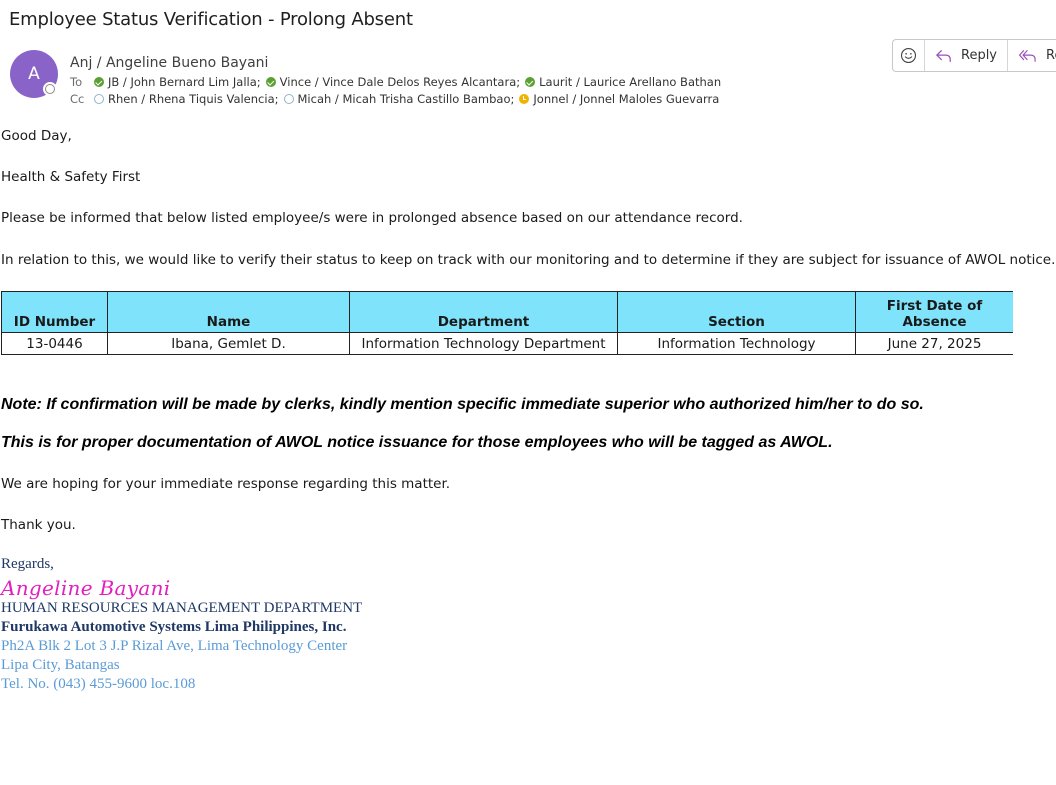 This screenshot has width=1056, height=785. I want to click on recipient-name: JB / John Bernard Lim Jalla;, so click(184, 82).